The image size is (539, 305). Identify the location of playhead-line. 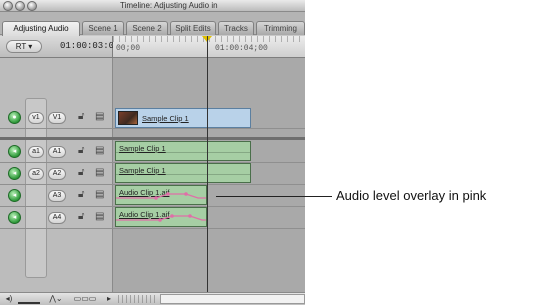
(207, 164).